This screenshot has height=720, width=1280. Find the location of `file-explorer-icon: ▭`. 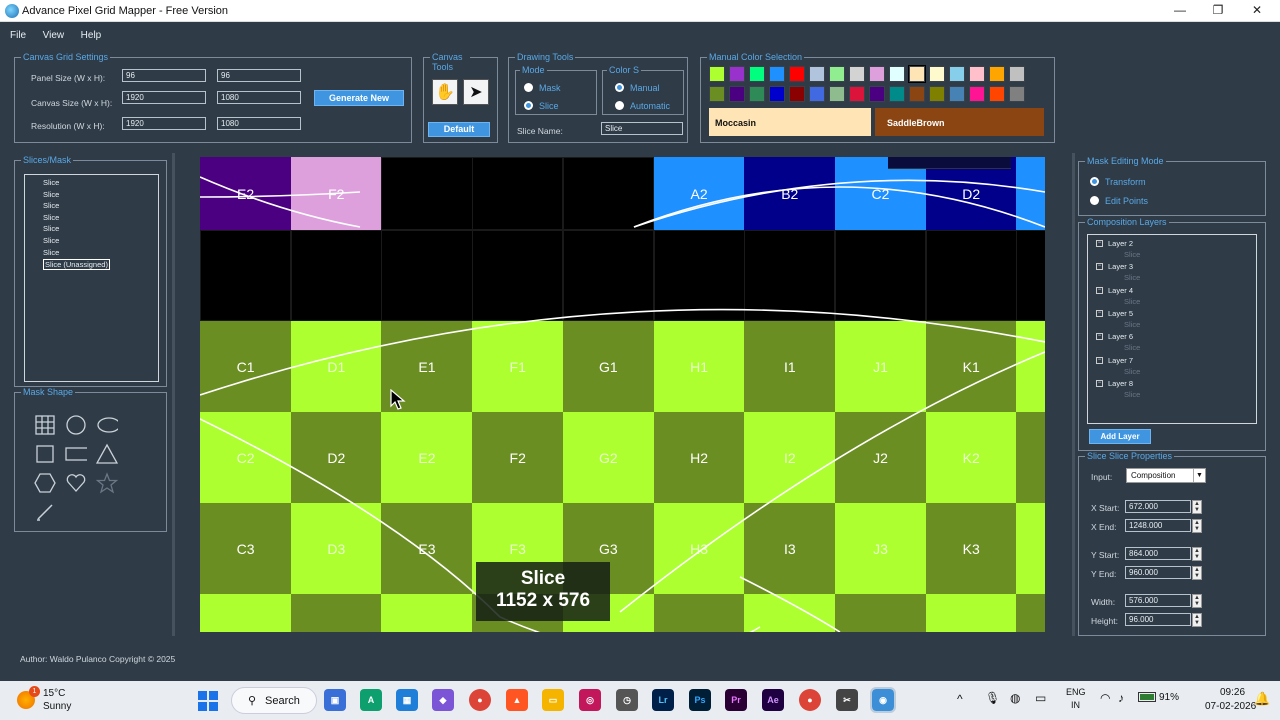

file-explorer-icon: ▭ is located at coordinates (553, 700).